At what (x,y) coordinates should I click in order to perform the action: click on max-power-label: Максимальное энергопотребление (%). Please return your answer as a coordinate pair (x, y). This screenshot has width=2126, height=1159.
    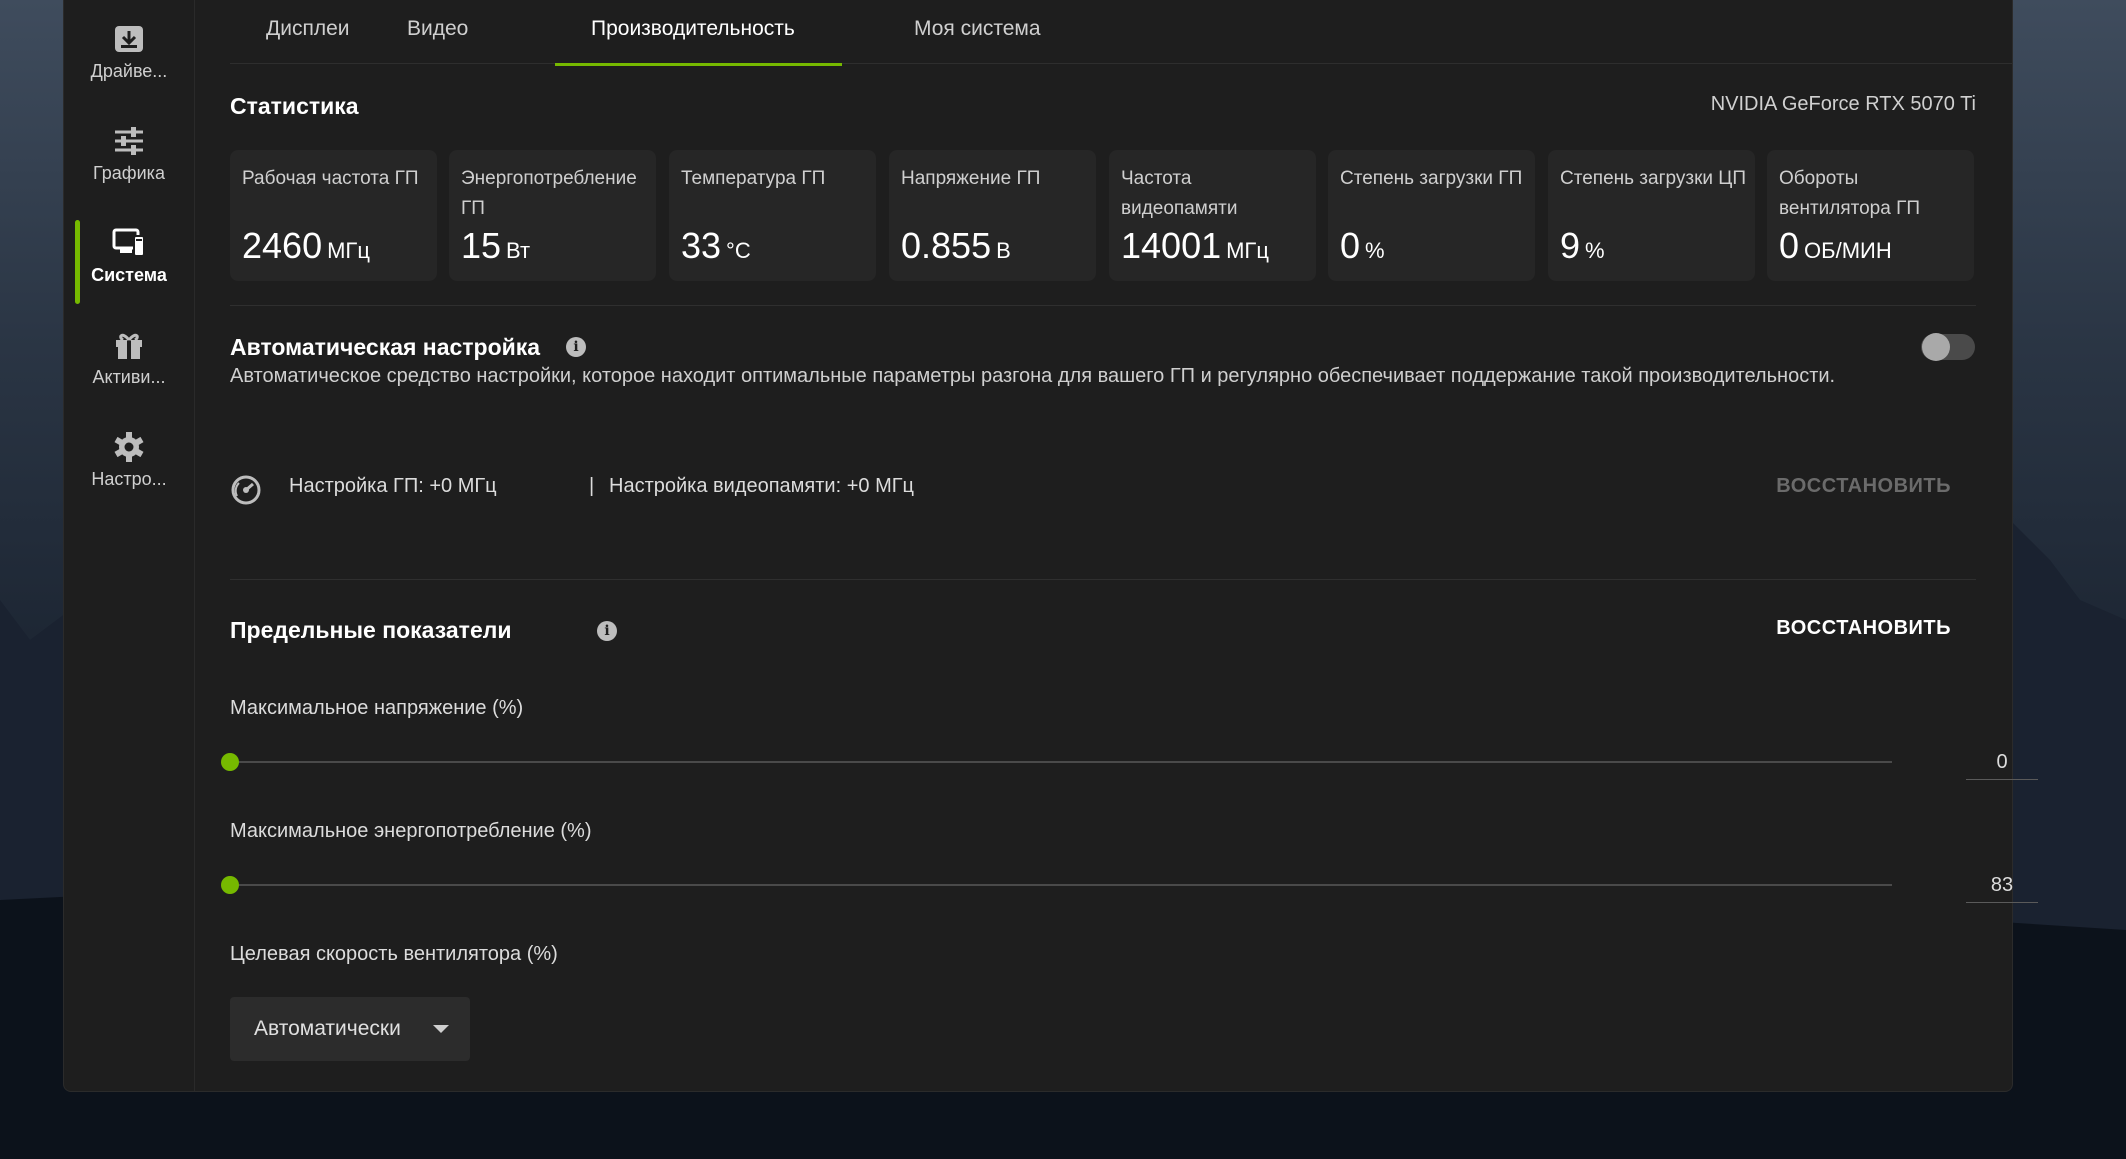
    Looking at the image, I should click on (411, 831).